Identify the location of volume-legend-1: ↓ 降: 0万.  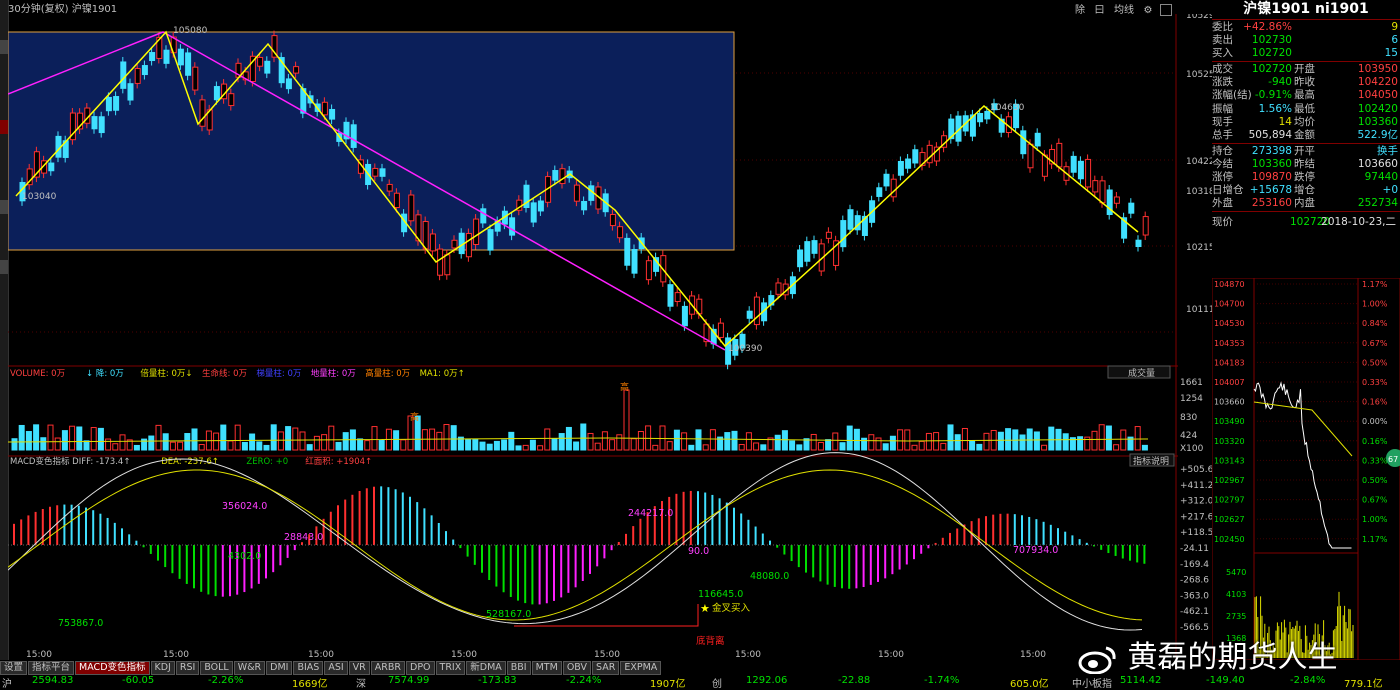
(105, 373).